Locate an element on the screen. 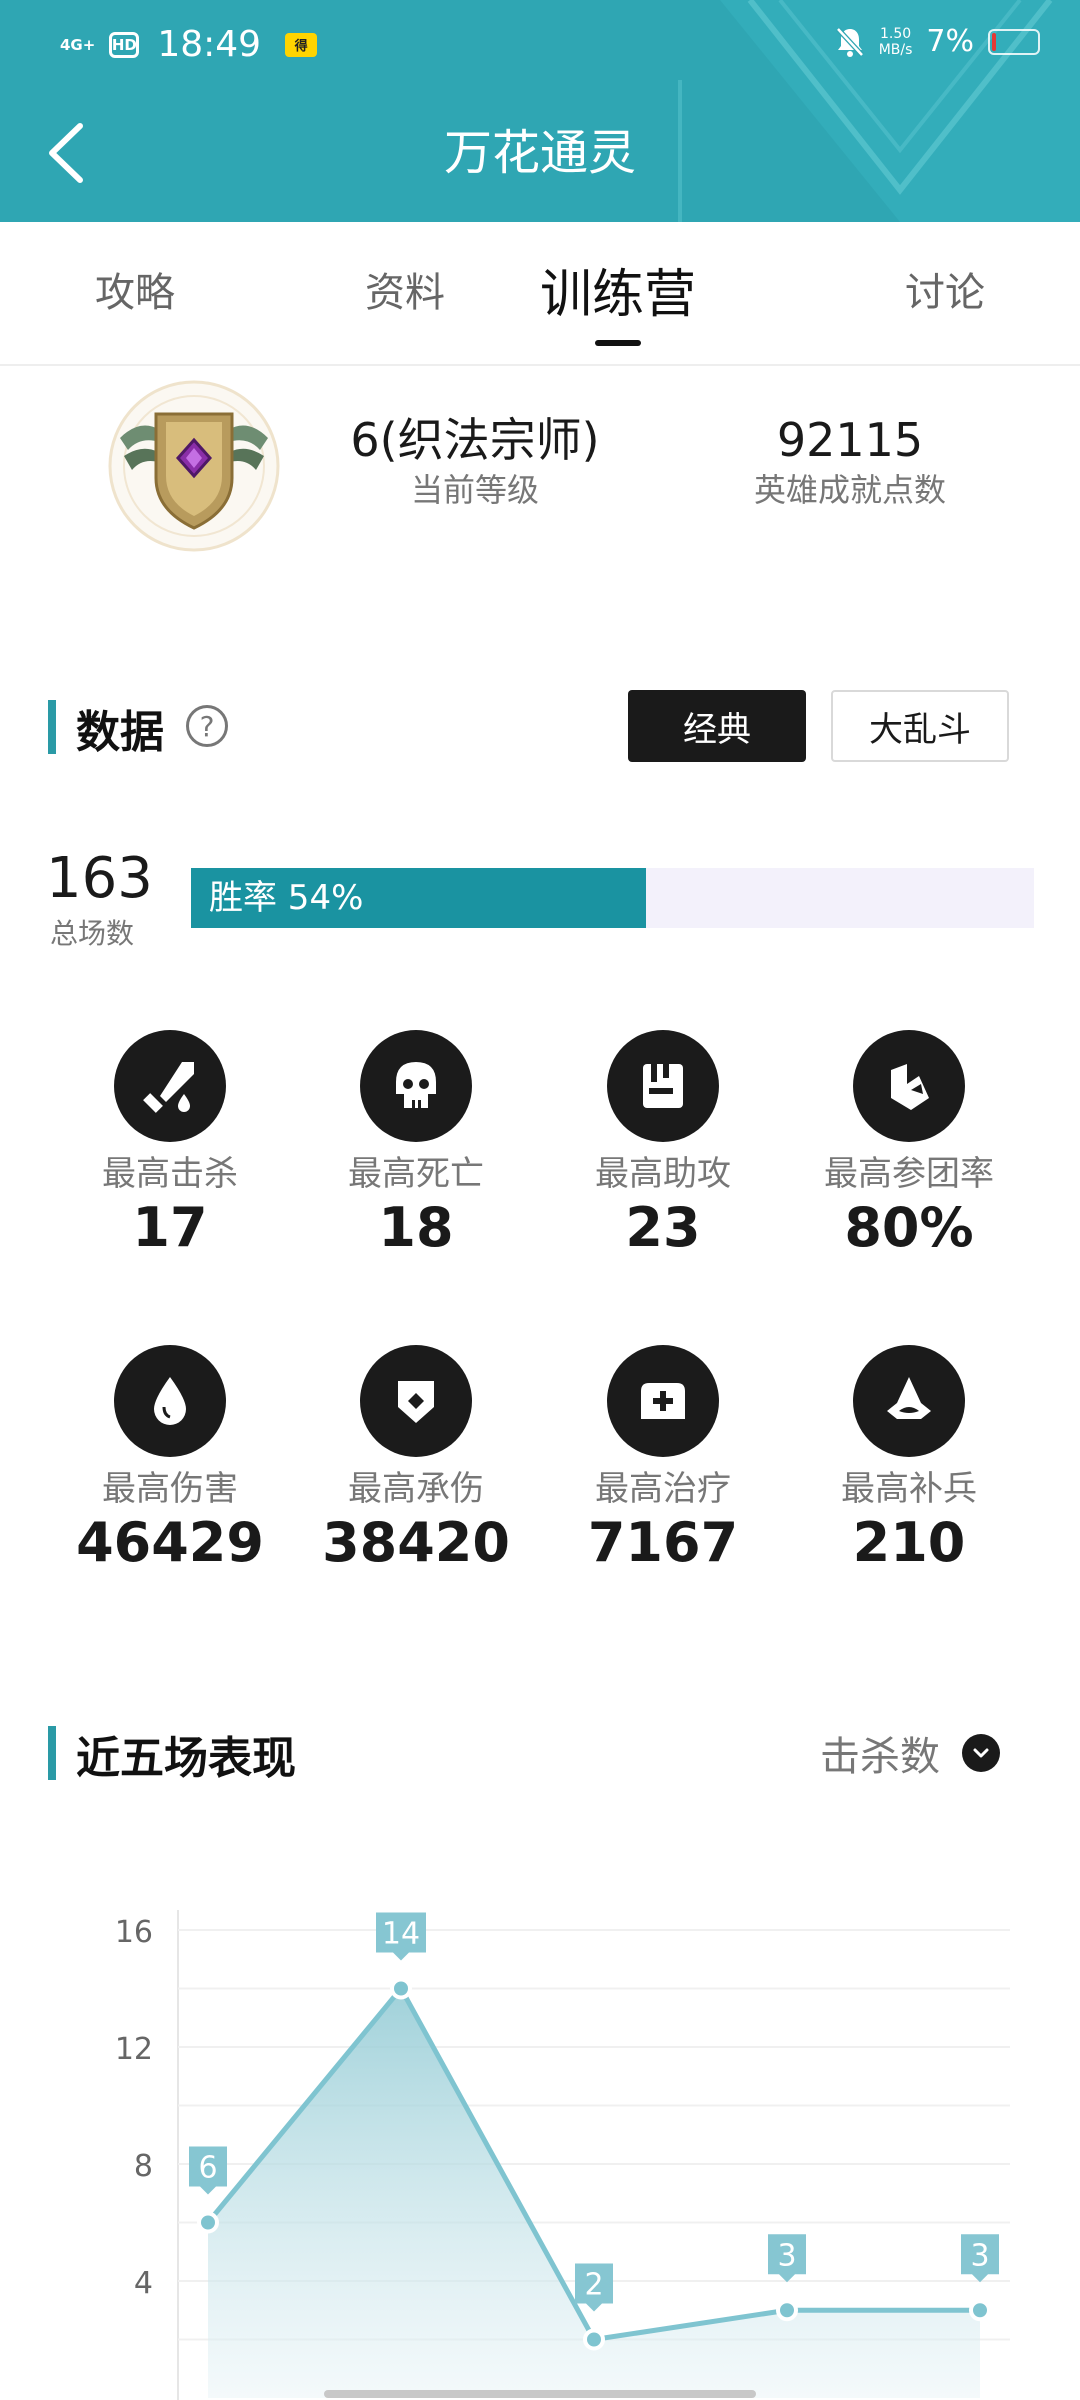  scroll-indicator is located at coordinates (540, 2394).